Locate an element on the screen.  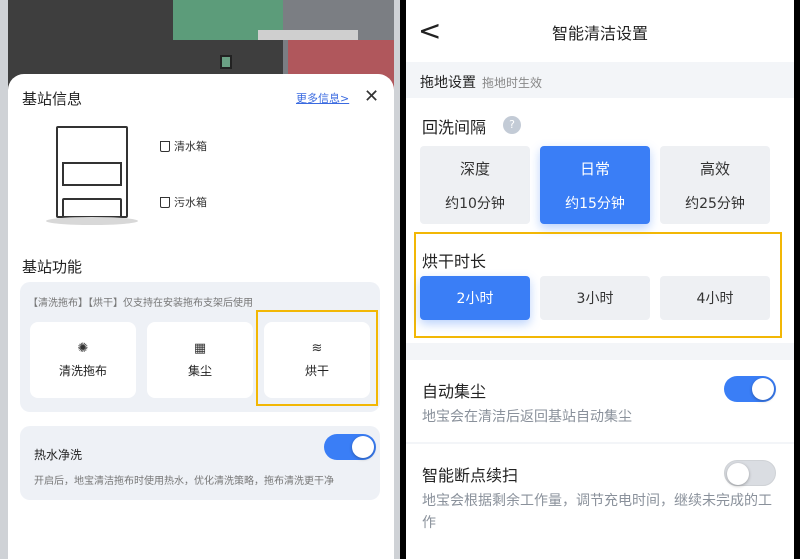
functions-note: 【清洗拖布】【烘干】仅支持在安装拖布支架后使用 is located at coordinates (140, 303).